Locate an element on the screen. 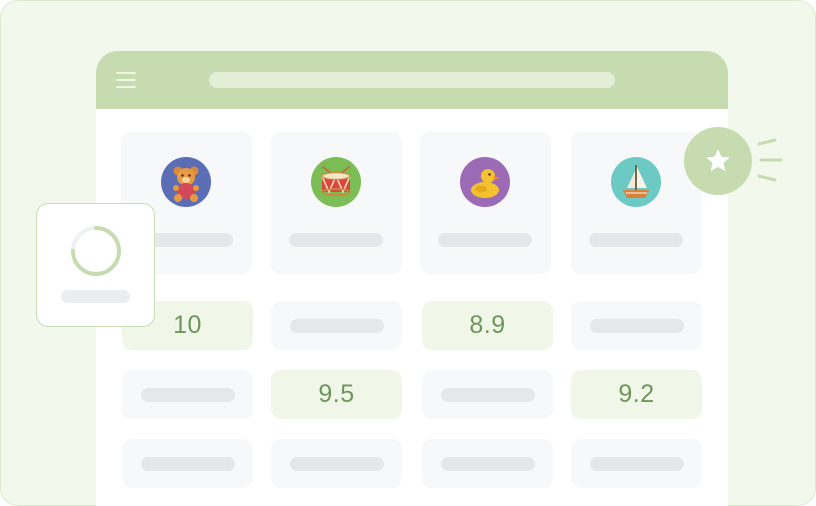 The image size is (816, 506). toy-card-boat is located at coordinates (636, 203).